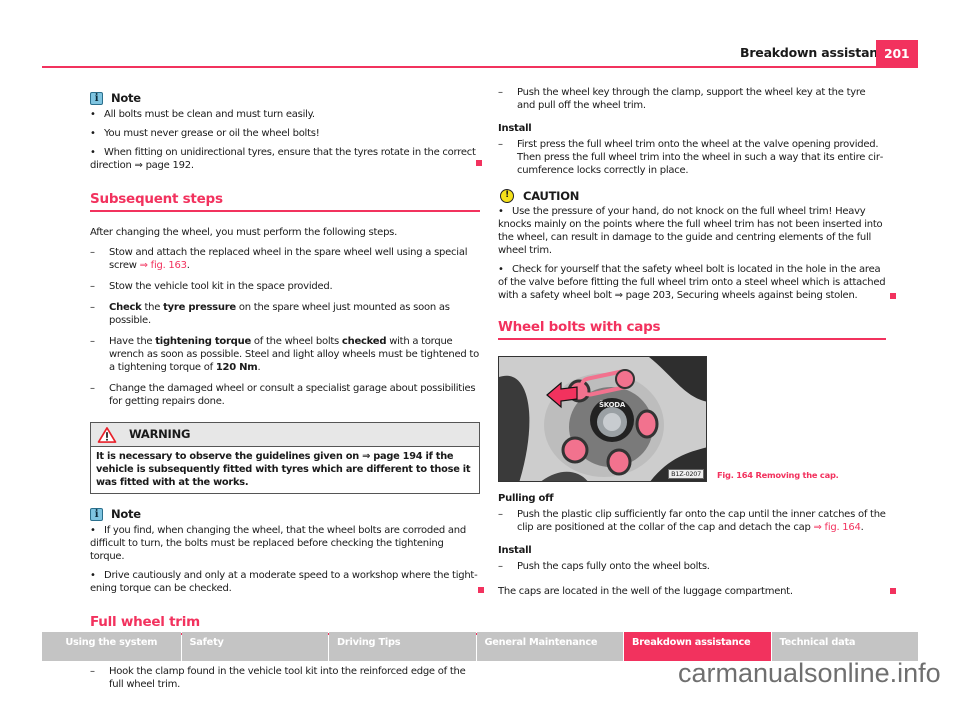  Describe the element at coordinates (163, 265) in the screenshot. I see `figure-link: ⇒ fig. 163` at that location.